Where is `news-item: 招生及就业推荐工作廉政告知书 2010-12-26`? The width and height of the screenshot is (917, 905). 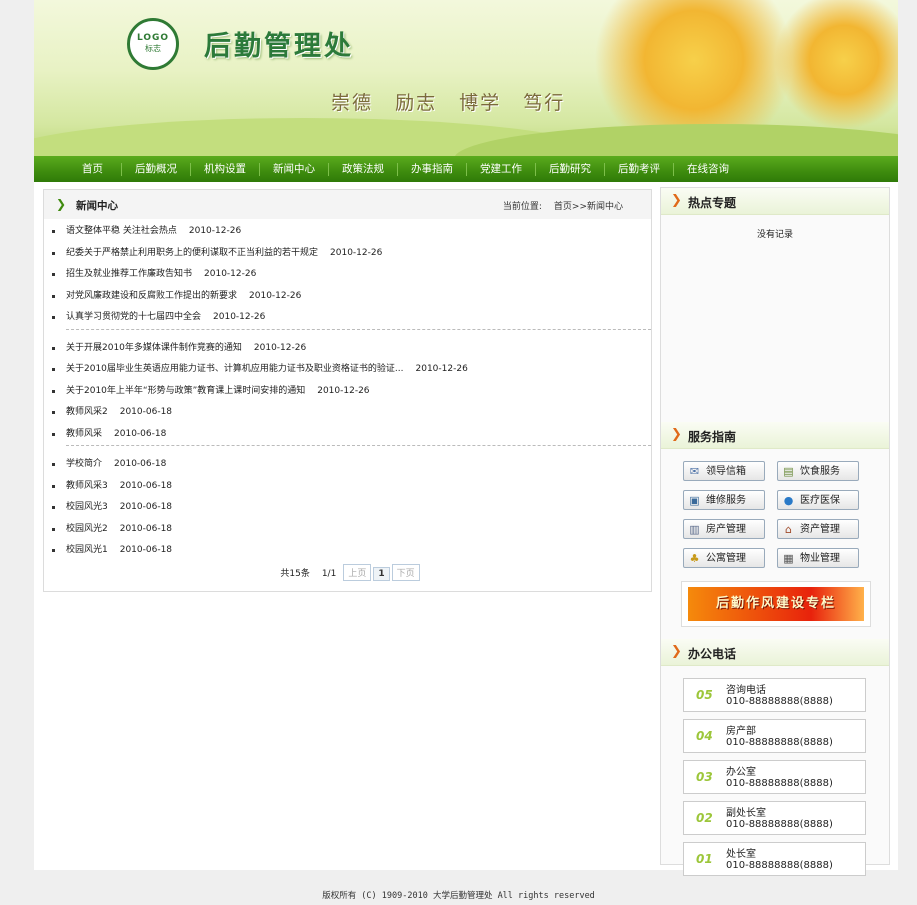 news-item: 招生及就业推荐工作廉政告知书 2010-12-26 is located at coordinates (347, 275).